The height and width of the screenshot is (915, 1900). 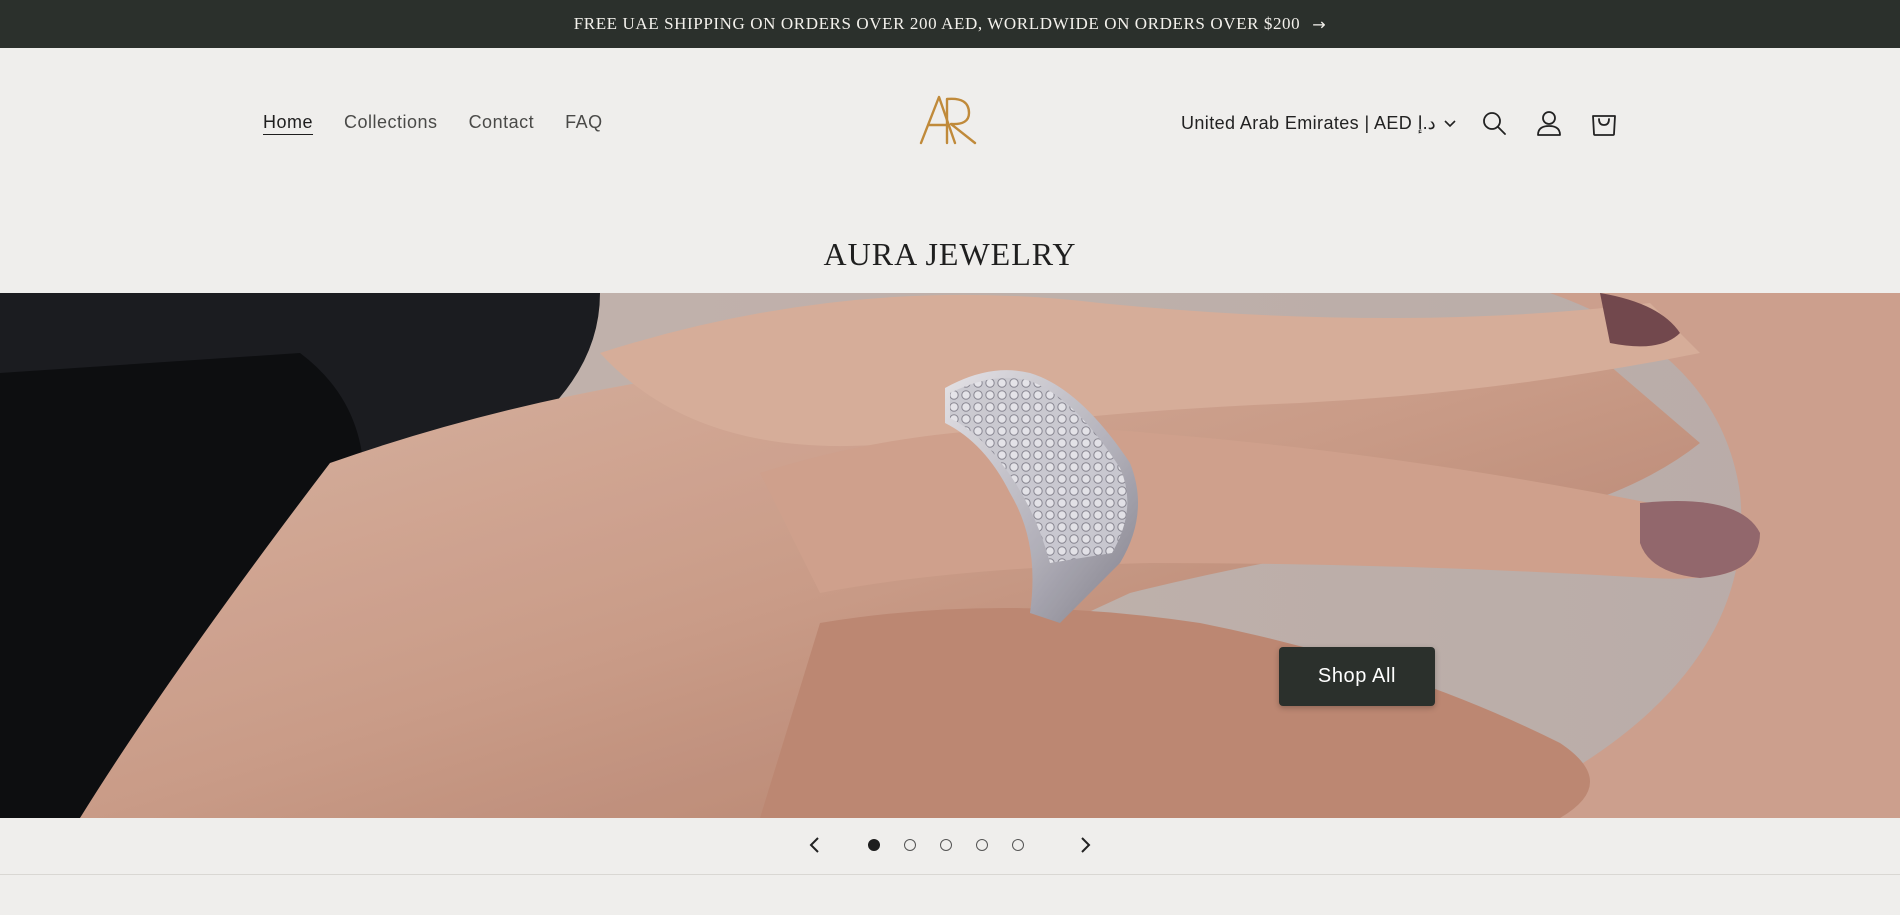 I want to click on logo, so click(x=950, y=119).